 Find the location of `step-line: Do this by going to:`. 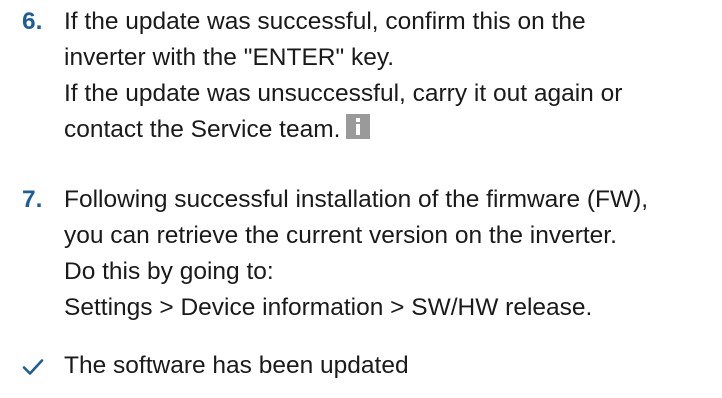

step-line: Do this by going to: is located at coordinates (169, 271).